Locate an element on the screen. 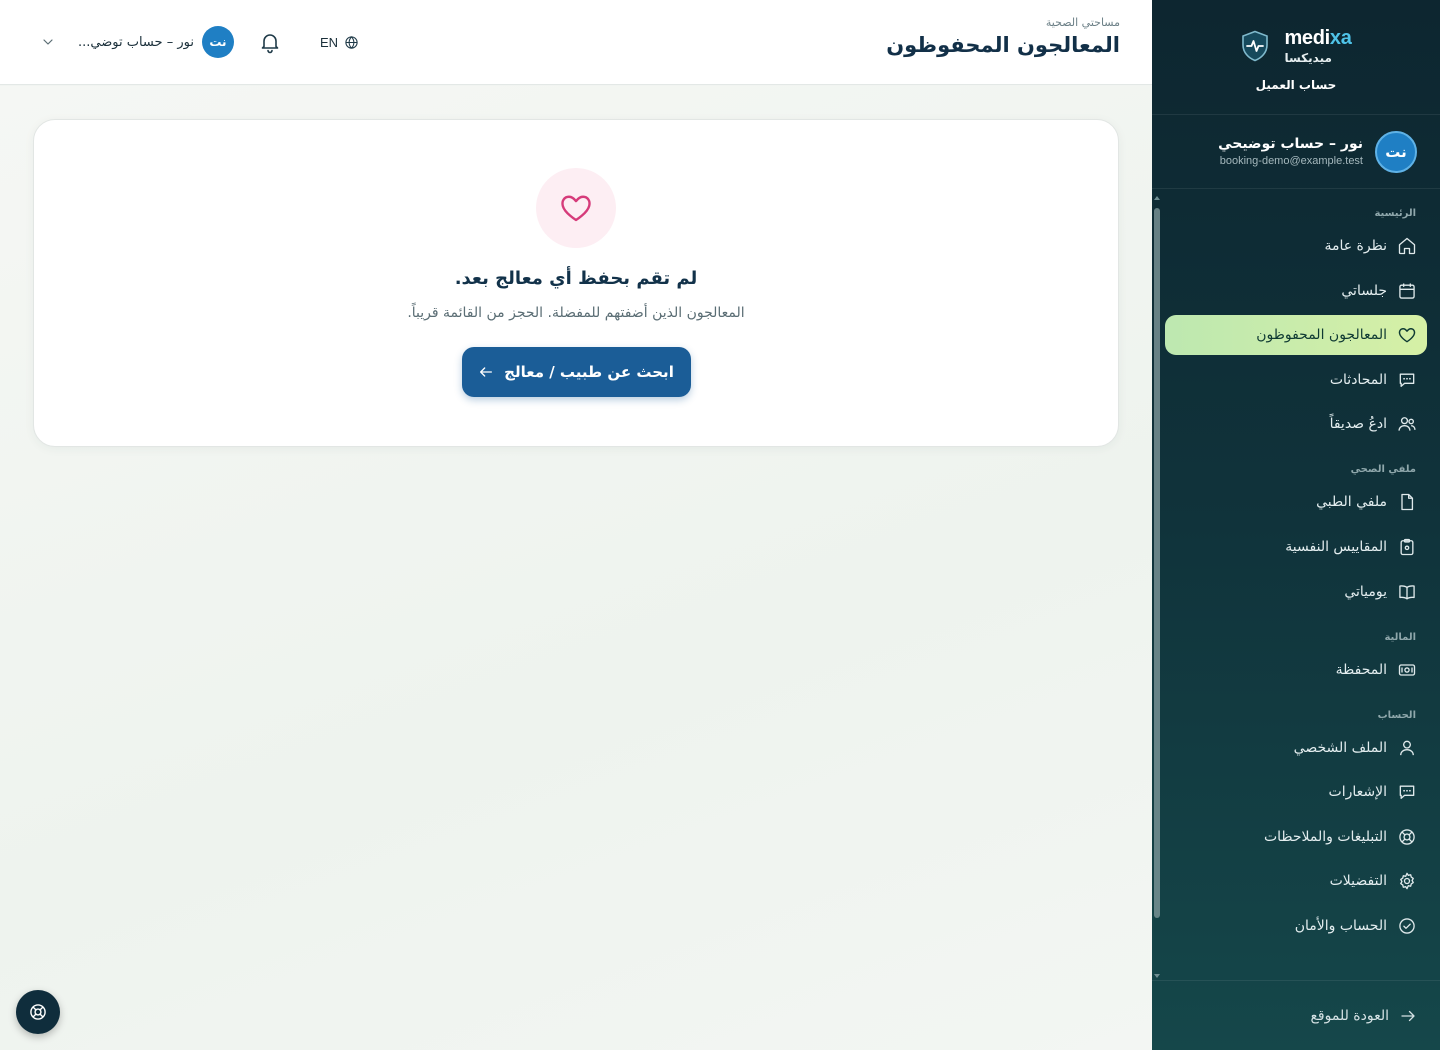 The height and width of the screenshot is (1050, 1440). user-menu-button: نور – حساب توضي... نت is located at coordinates (137, 42).